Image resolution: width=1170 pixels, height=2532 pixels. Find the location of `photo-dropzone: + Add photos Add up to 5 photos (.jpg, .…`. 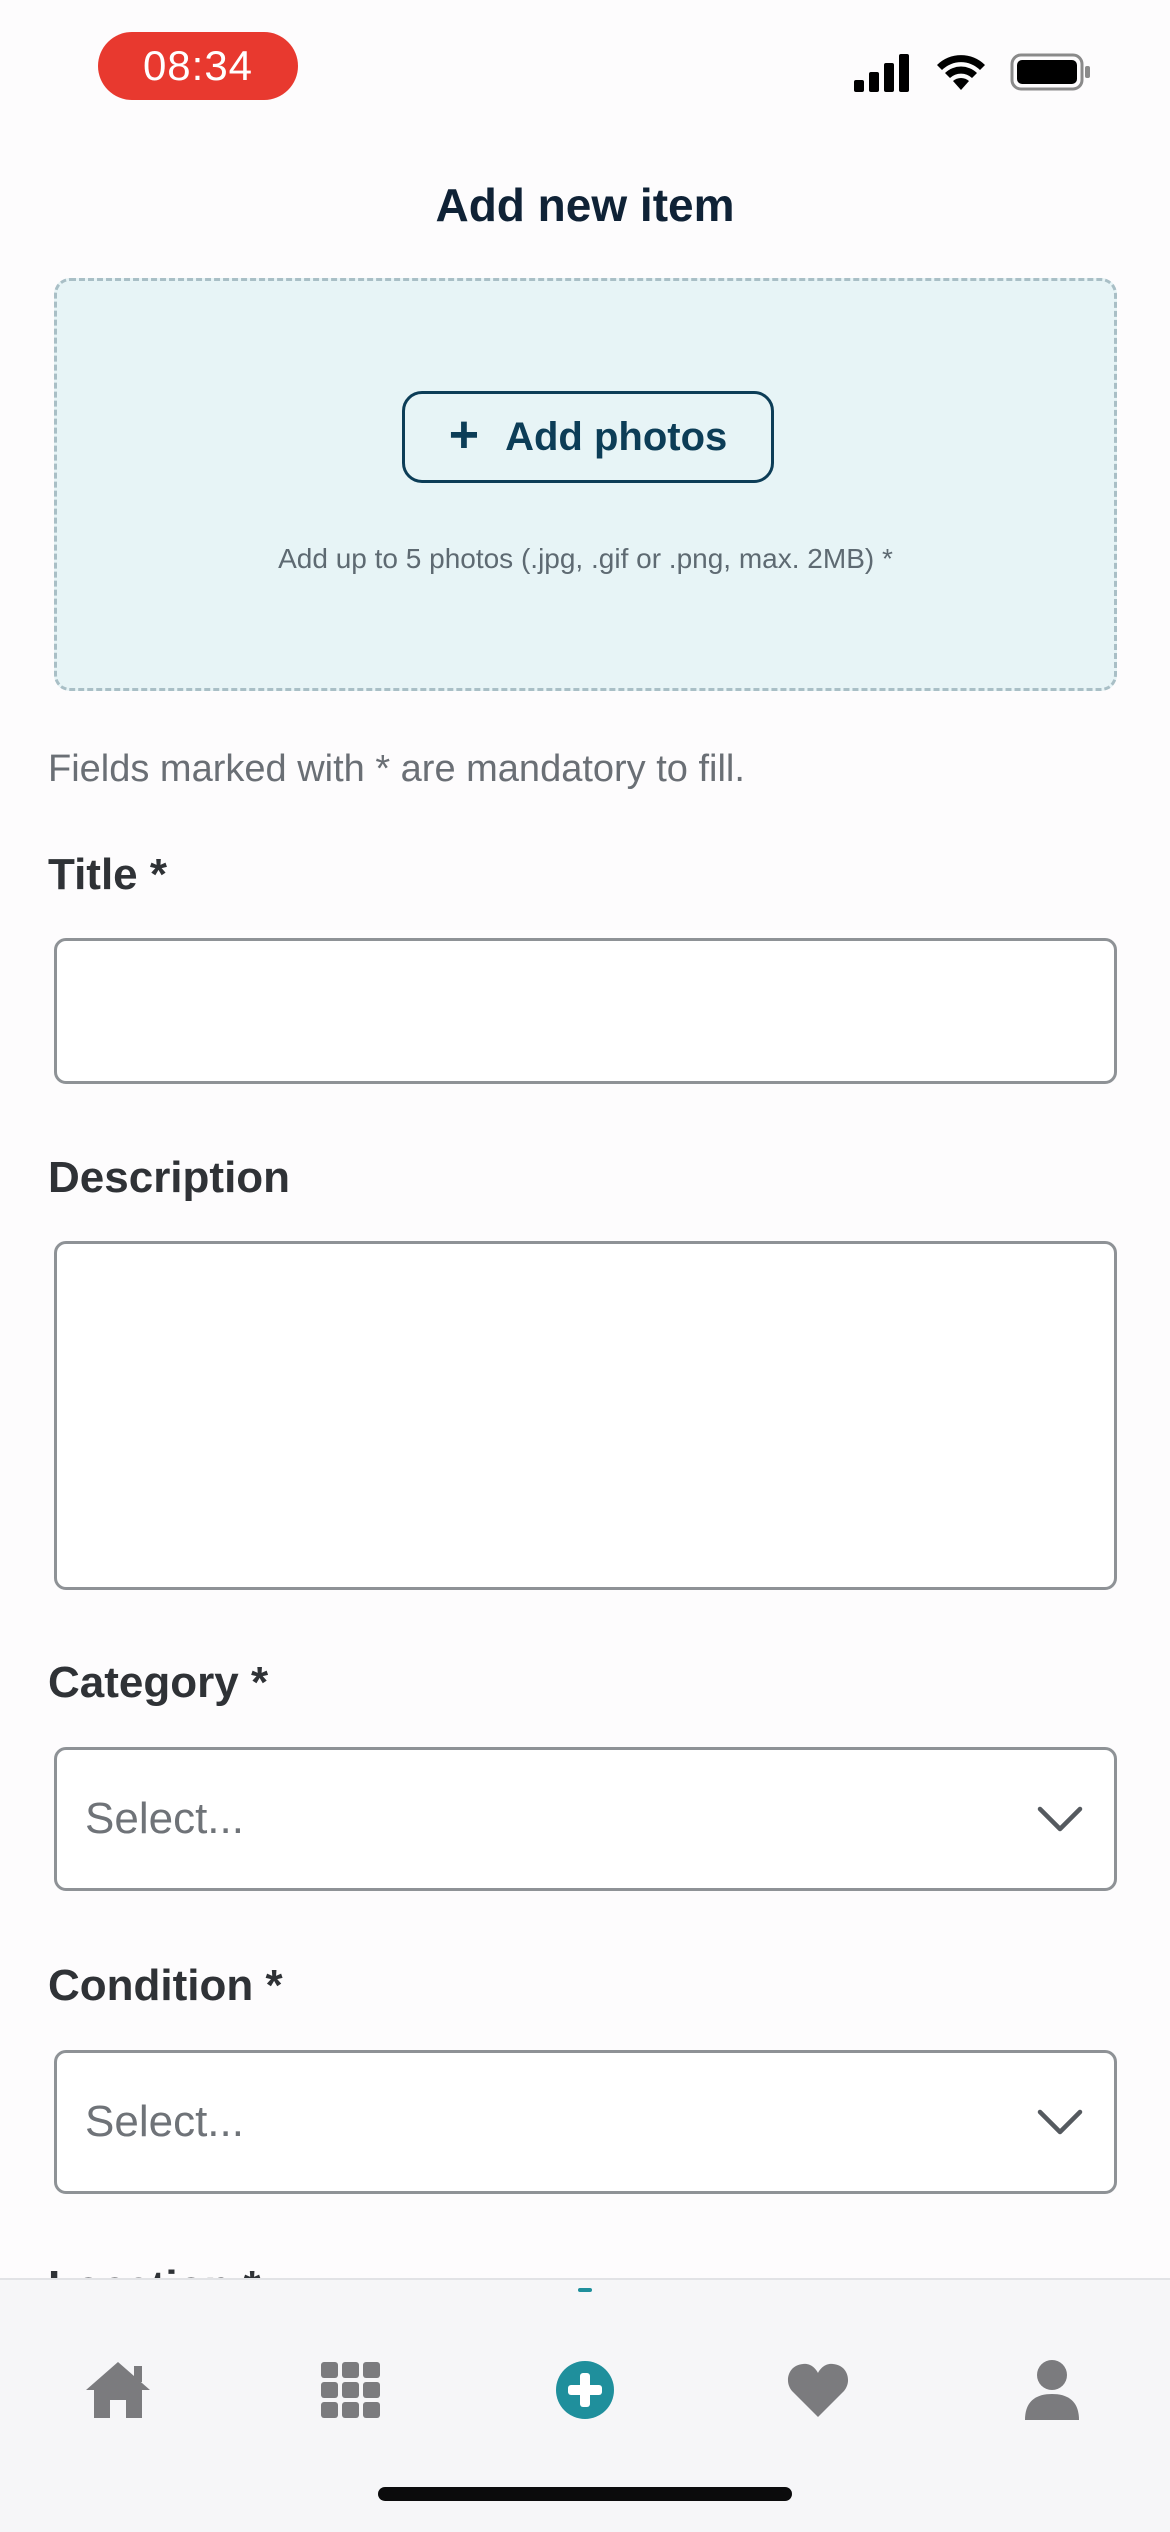

photo-dropzone: + Add photos Add up to 5 photos (.jpg, .… is located at coordinates (585, 484).